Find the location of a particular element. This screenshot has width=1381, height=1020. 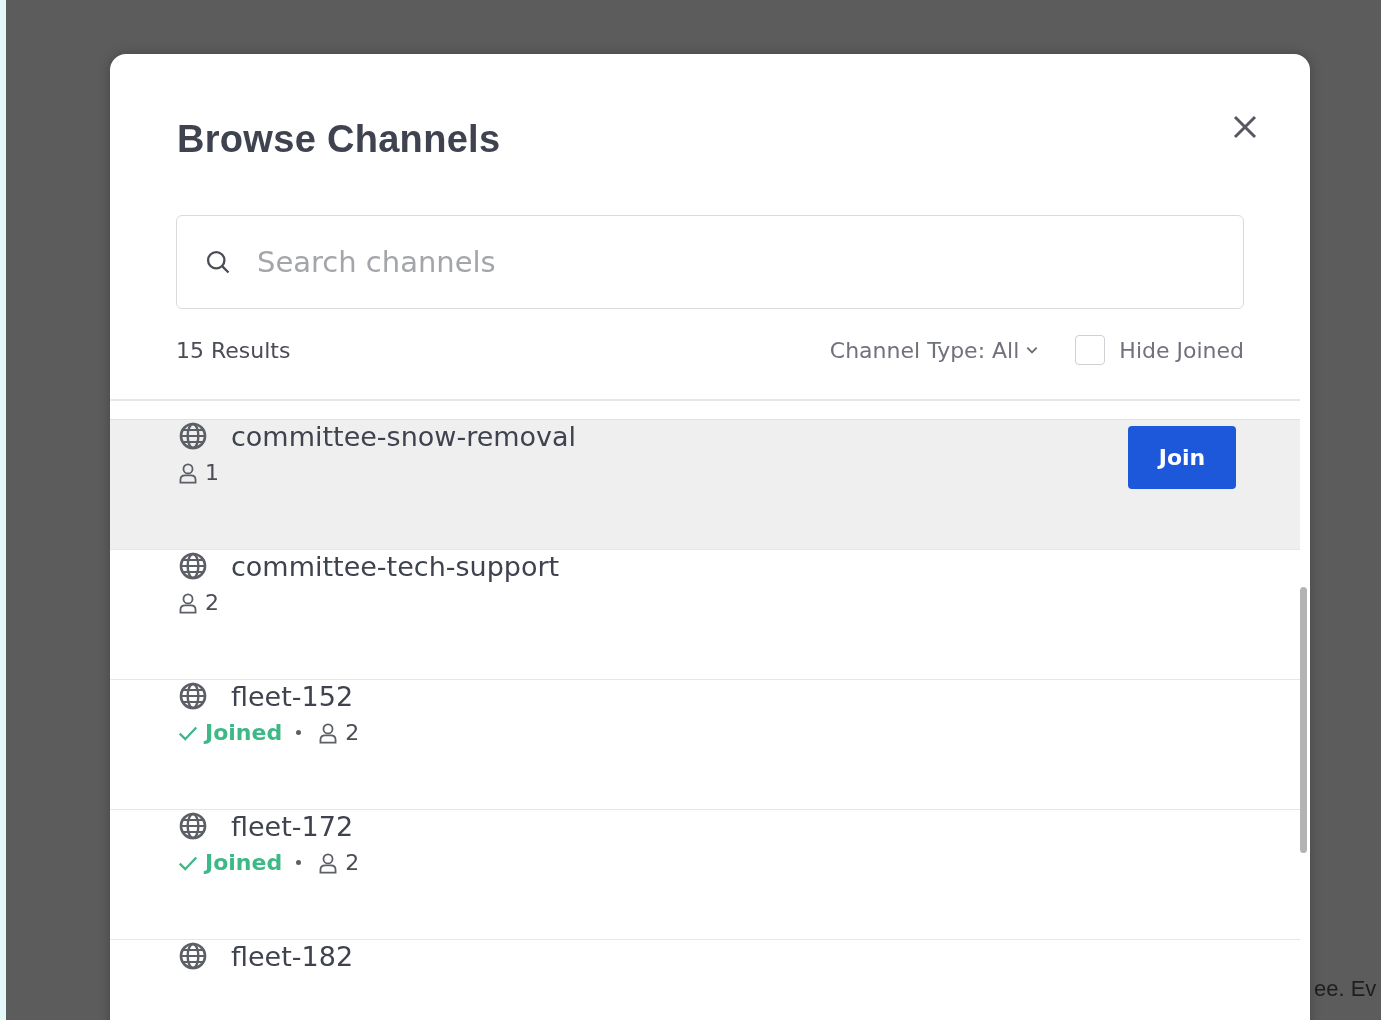

channel-name: fleet-172 is located at coordinates (292, 826).